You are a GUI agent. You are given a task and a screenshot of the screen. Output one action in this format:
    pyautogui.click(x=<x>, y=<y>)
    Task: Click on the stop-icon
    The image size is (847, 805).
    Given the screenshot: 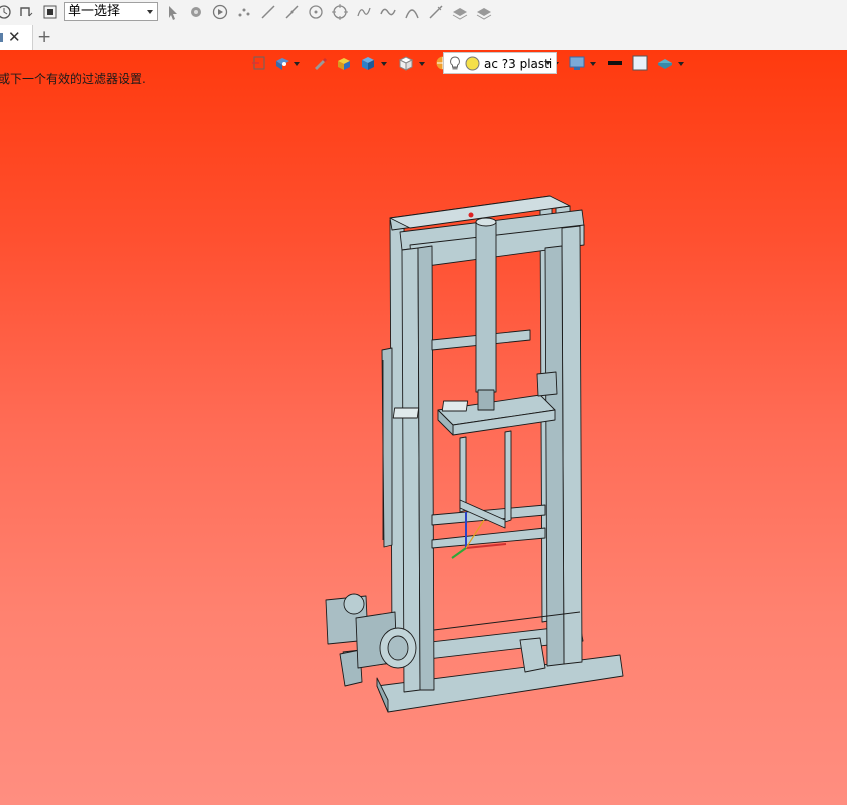 What is the action you would take?
    pyautogui.click(x=50, y=12)
    